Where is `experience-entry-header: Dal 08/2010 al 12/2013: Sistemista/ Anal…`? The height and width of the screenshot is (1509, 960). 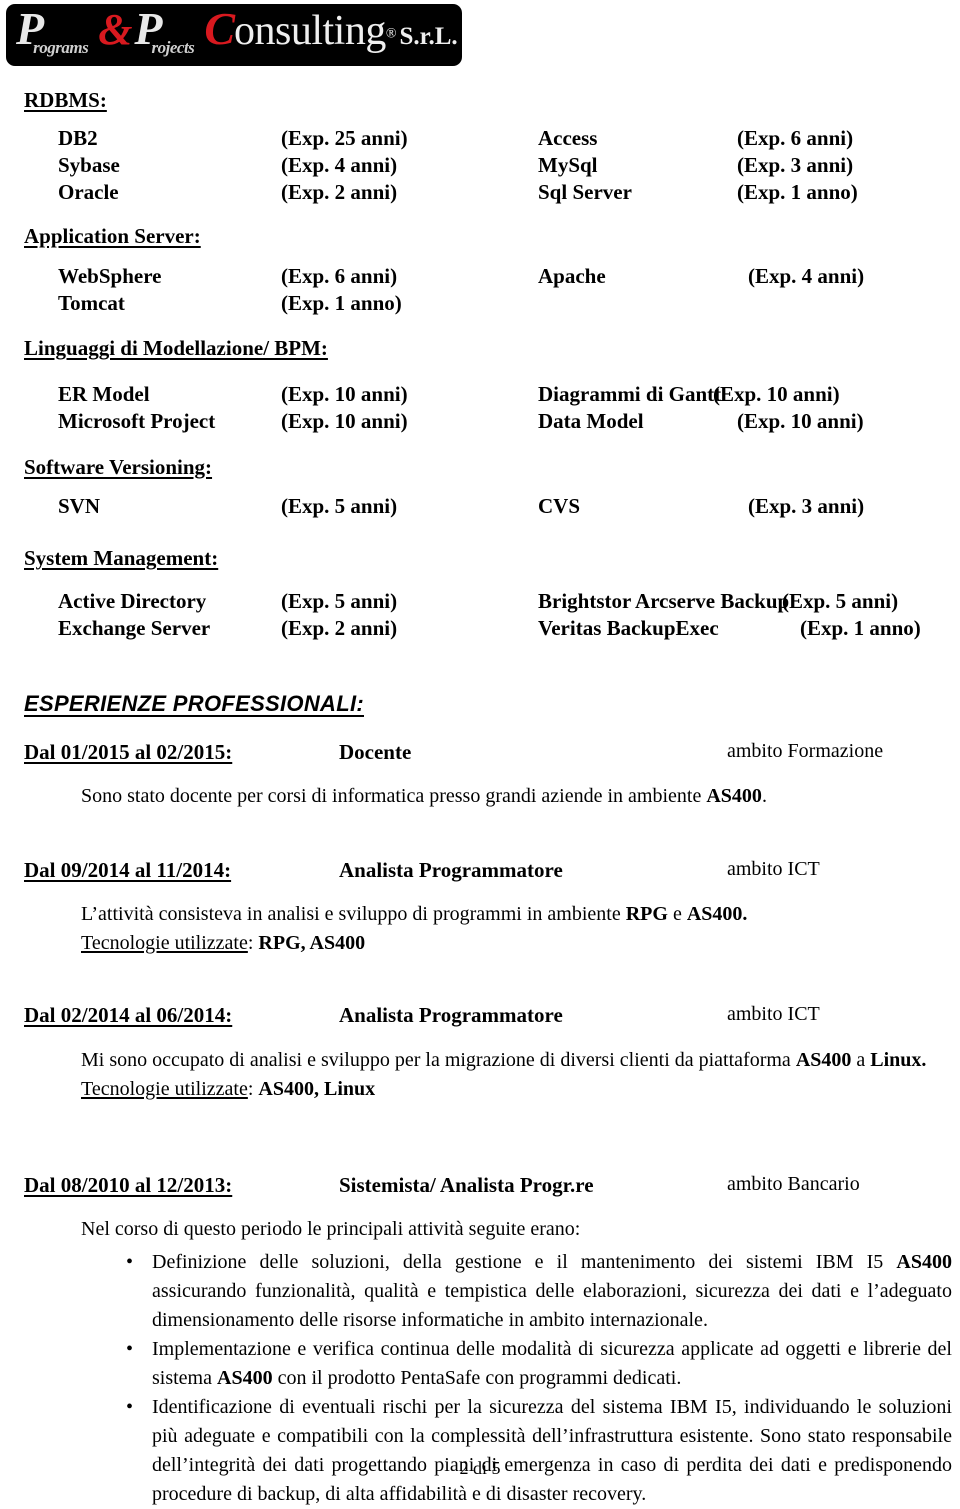
experience-entry-header: Dal 08/2010 al 12/2013: Sistemista/ Anal… is located at coordinates (472, 1188).